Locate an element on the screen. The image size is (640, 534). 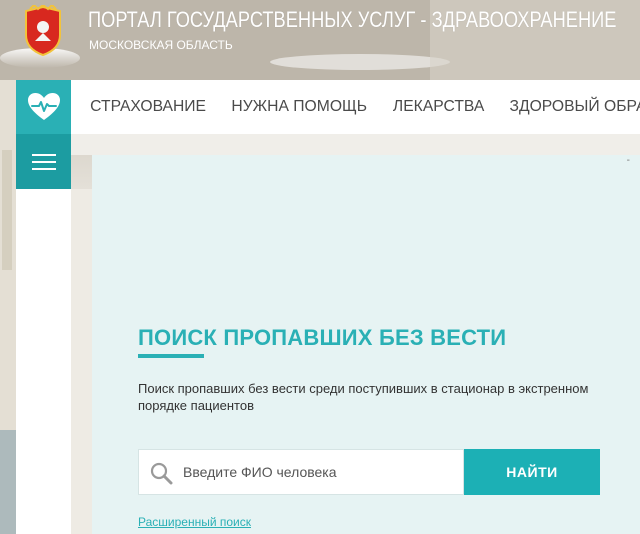
sidebar-strip is located at coordinates (43, 361).